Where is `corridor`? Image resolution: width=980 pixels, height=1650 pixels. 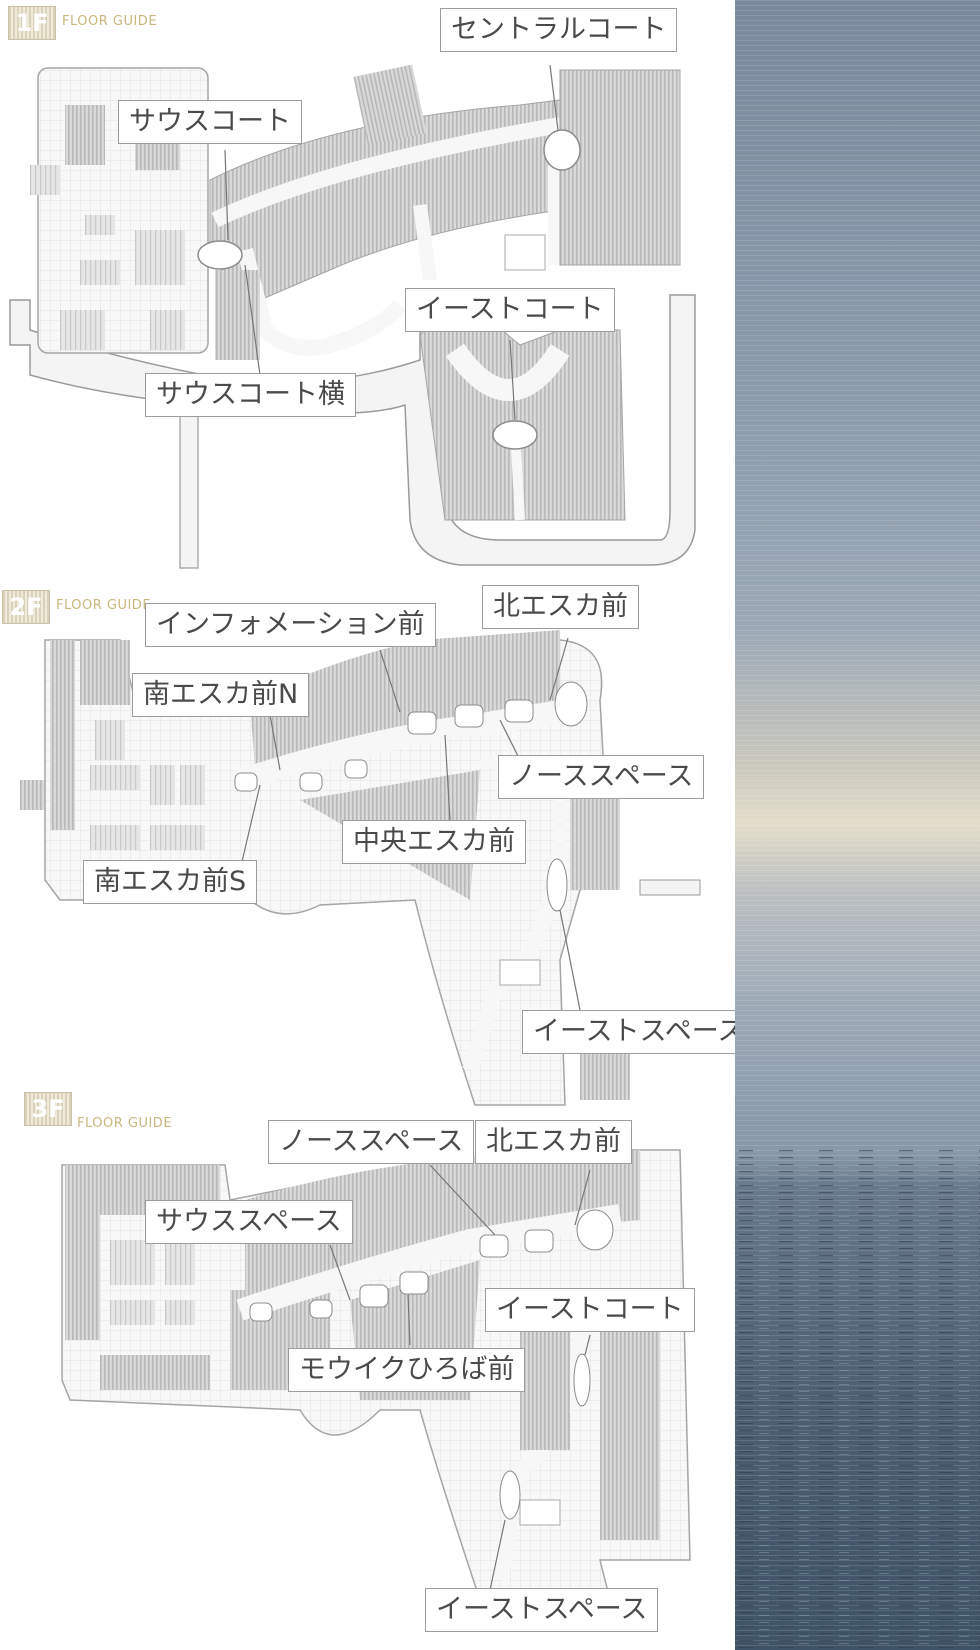 corridor is located at coordinates (425, 242).